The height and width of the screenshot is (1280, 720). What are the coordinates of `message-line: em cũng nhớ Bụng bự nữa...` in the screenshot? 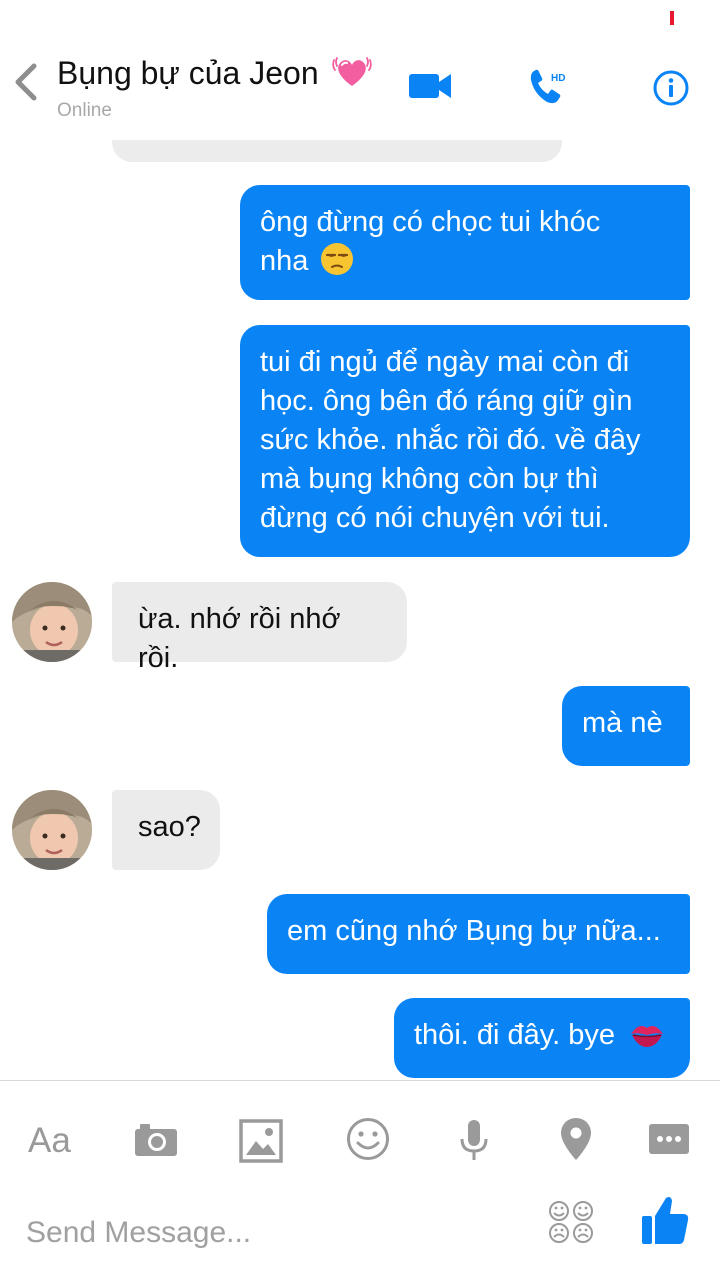 It's located at (474, 931).